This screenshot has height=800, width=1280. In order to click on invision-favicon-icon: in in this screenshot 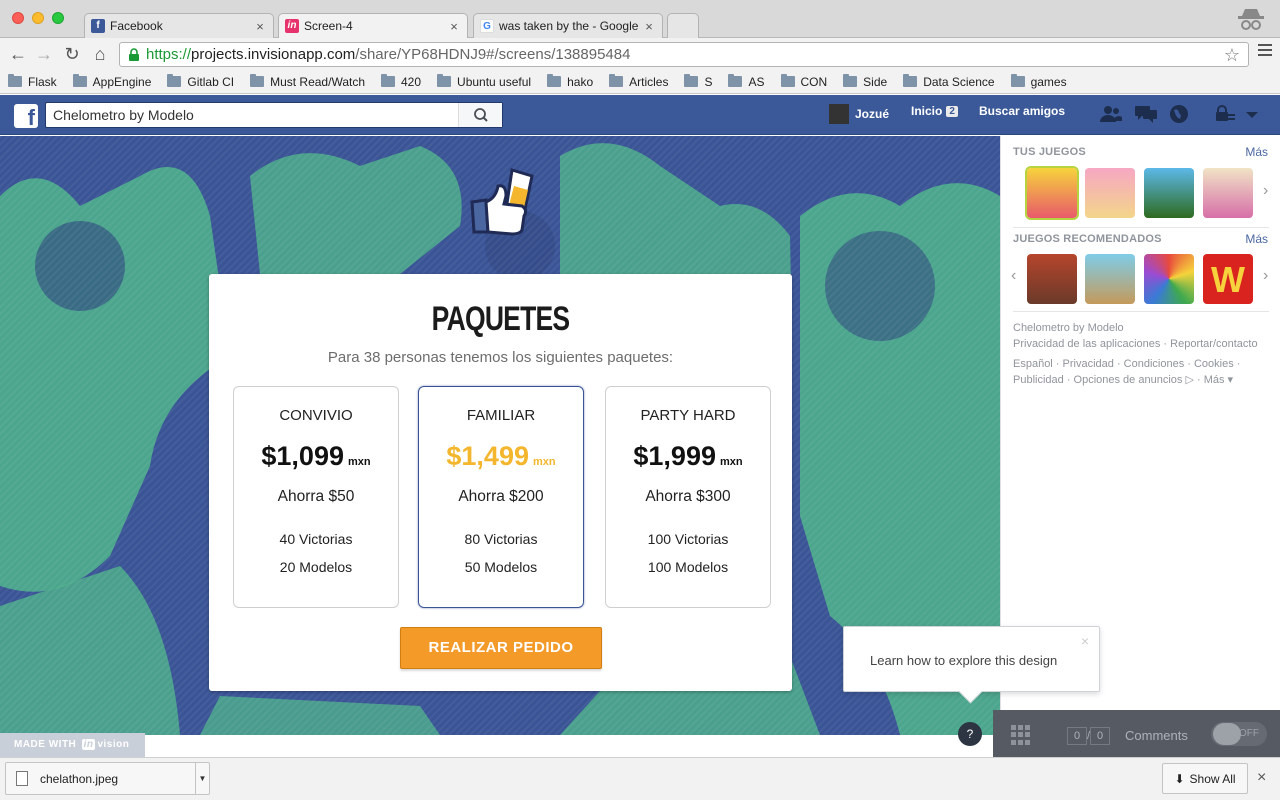, I will do `click(292, 26)`.